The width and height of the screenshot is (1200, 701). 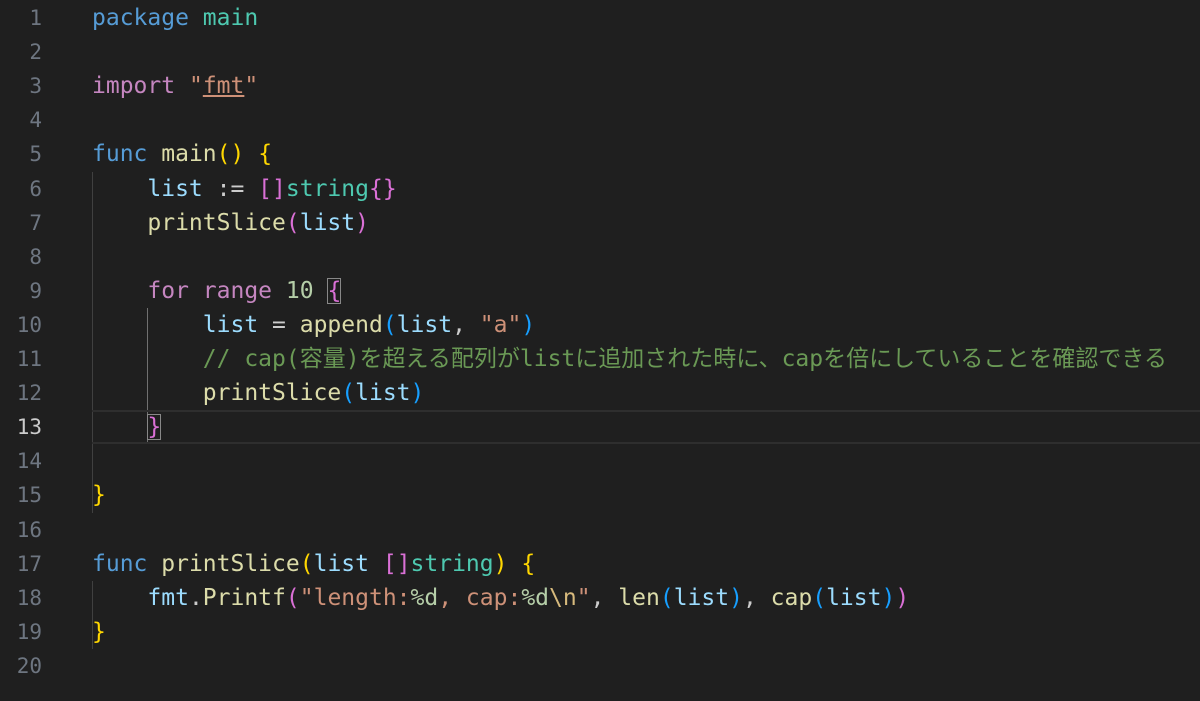 What do you see at coordinates (272, 393) in the screenshot?
I see `code-token: printSlice` at bounding box center [272, 393].